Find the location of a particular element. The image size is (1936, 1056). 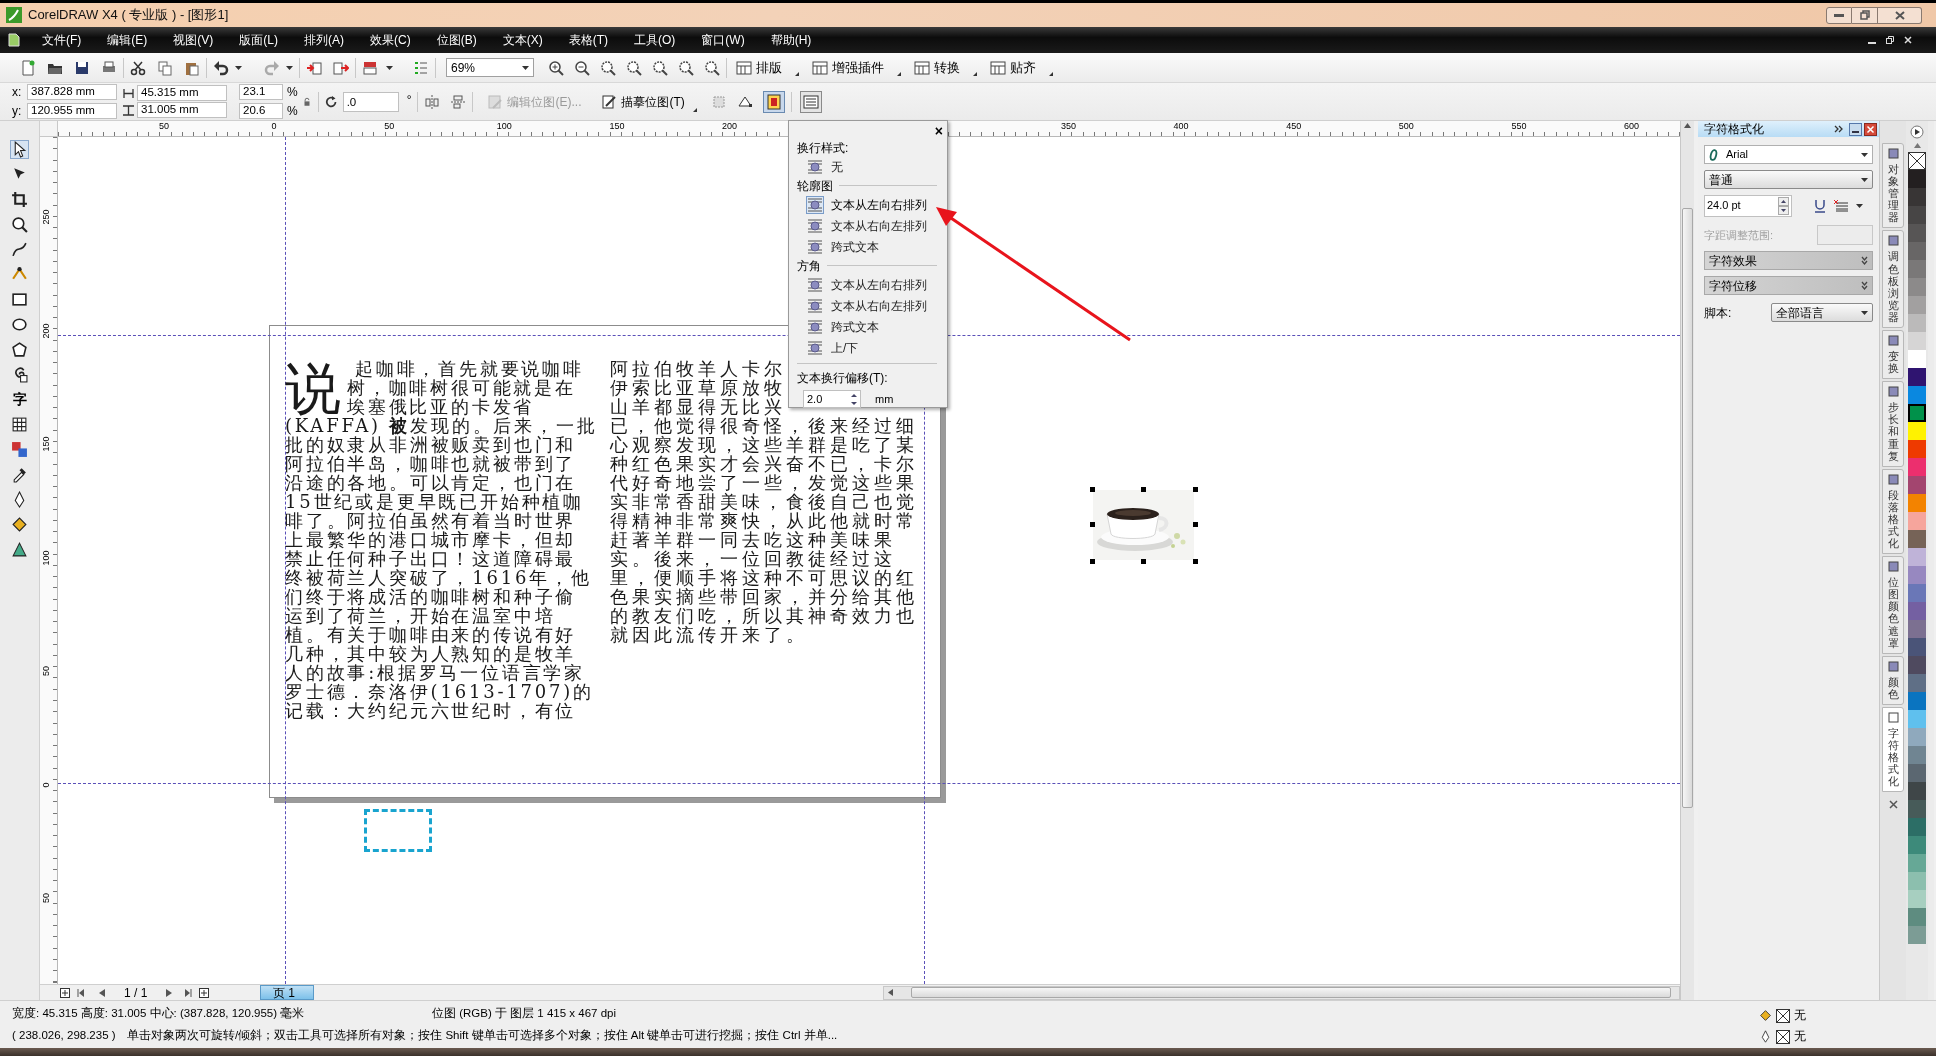

width-field: 45.315 mm is located at coordinates (182, 93).